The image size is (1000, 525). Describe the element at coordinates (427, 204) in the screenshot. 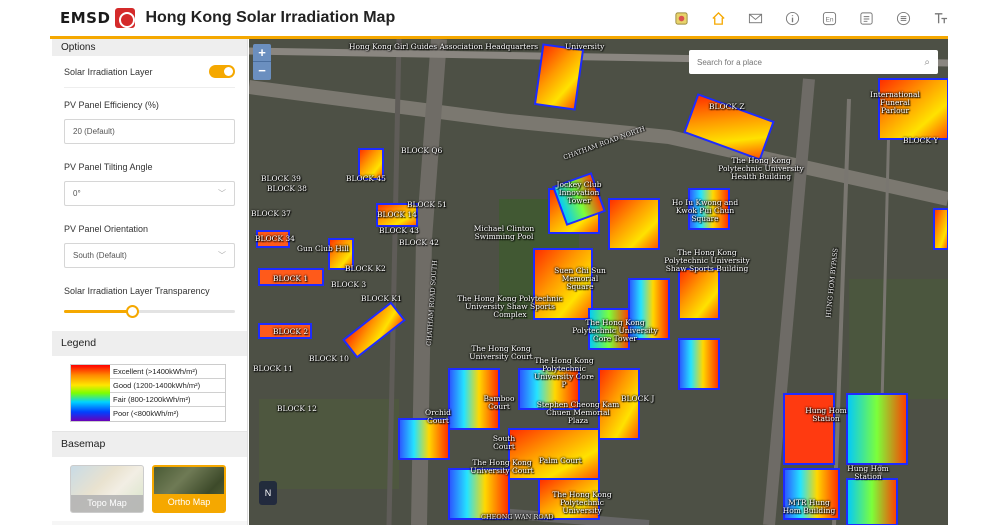

I see `map-label: BLOCK 51` at that location.